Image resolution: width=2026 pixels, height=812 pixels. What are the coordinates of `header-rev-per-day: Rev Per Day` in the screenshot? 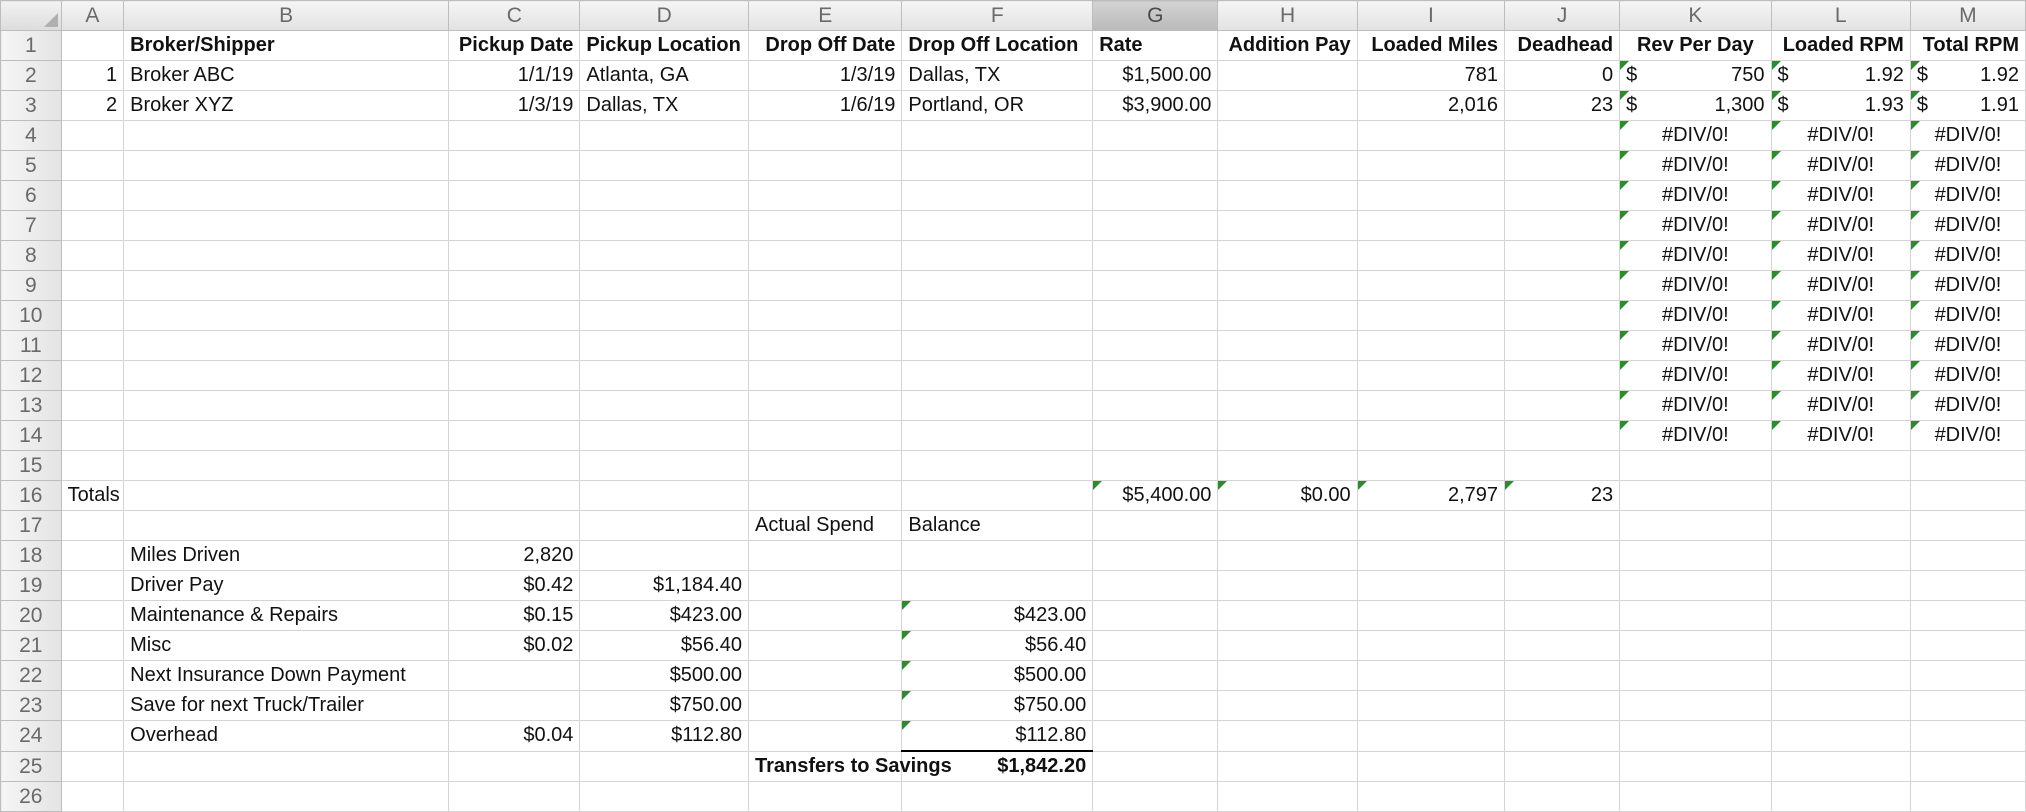 It's located at (1695, 45).